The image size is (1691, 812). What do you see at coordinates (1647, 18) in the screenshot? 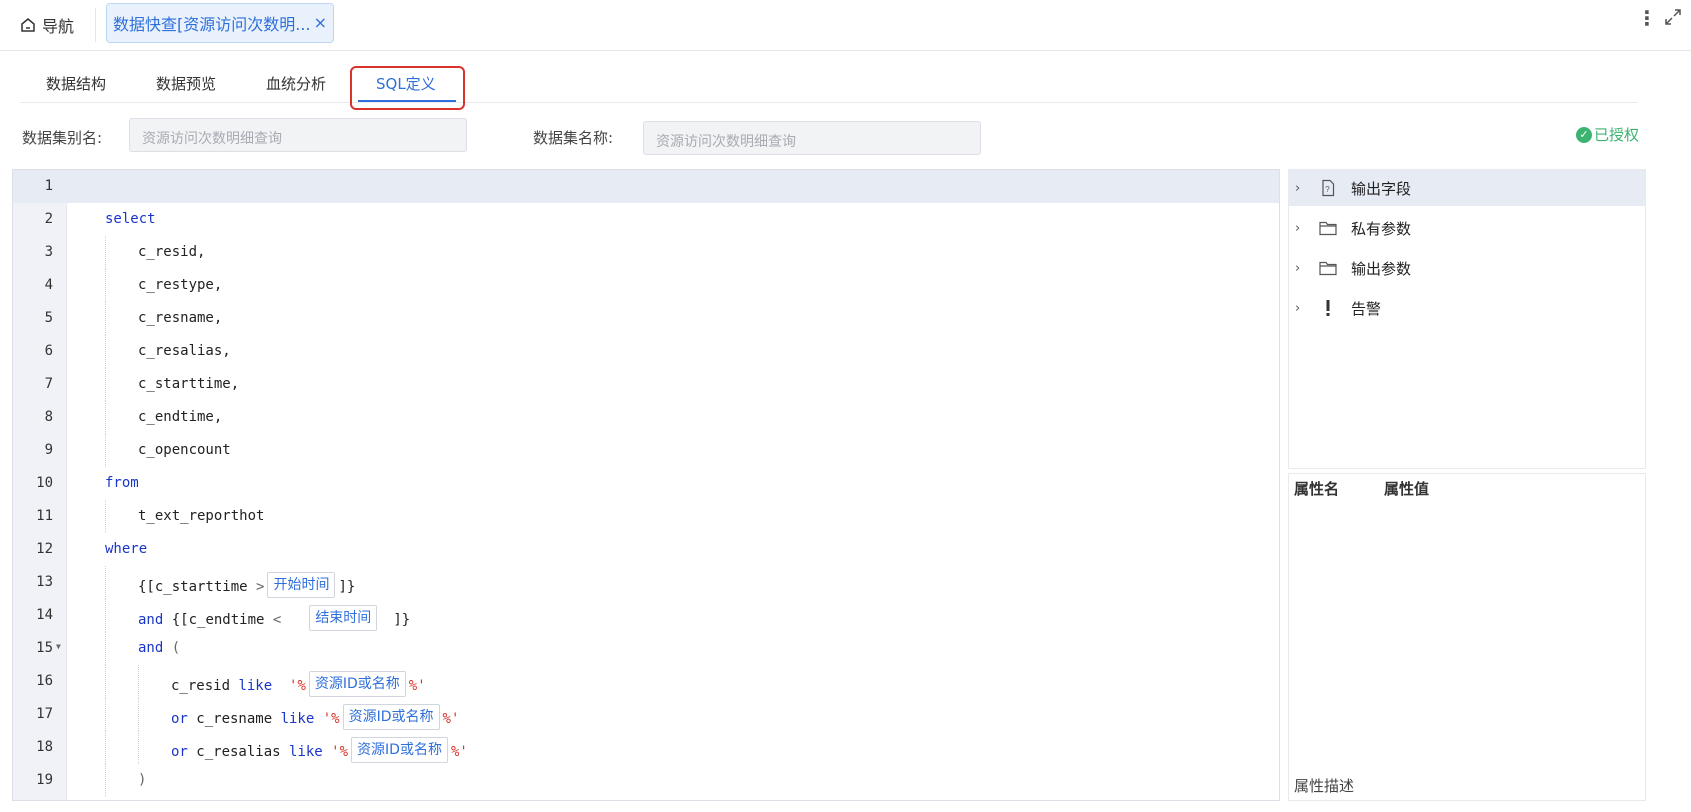
I see `more-vertical-icon: ⋮` at bounding box center [1647, 18].